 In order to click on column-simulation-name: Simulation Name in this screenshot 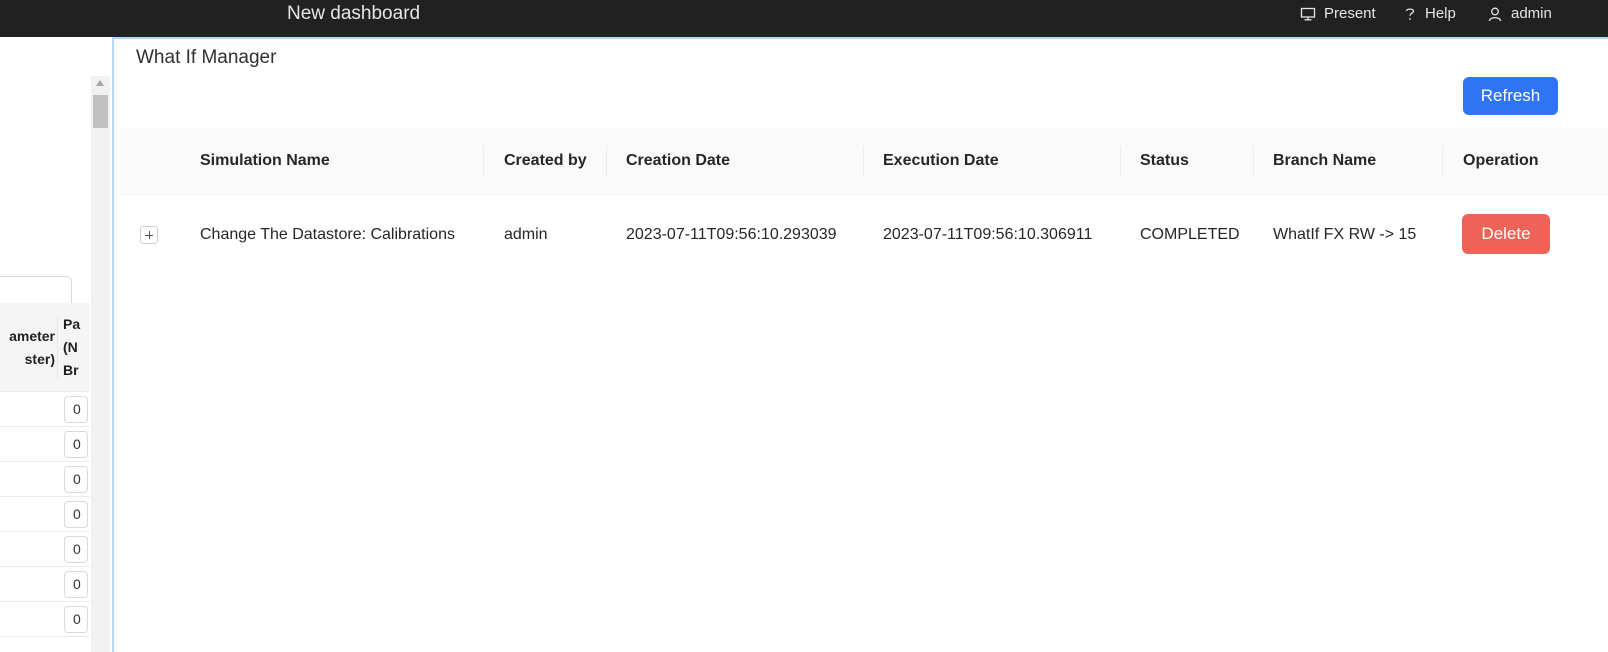, I will do `click(265, 160)`.